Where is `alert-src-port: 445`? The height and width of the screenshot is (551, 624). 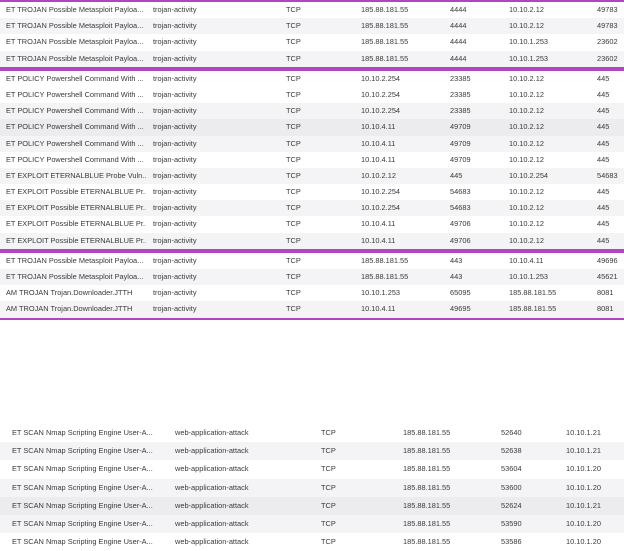 alert-src-port: 445 is located at coordinates (456, 175).